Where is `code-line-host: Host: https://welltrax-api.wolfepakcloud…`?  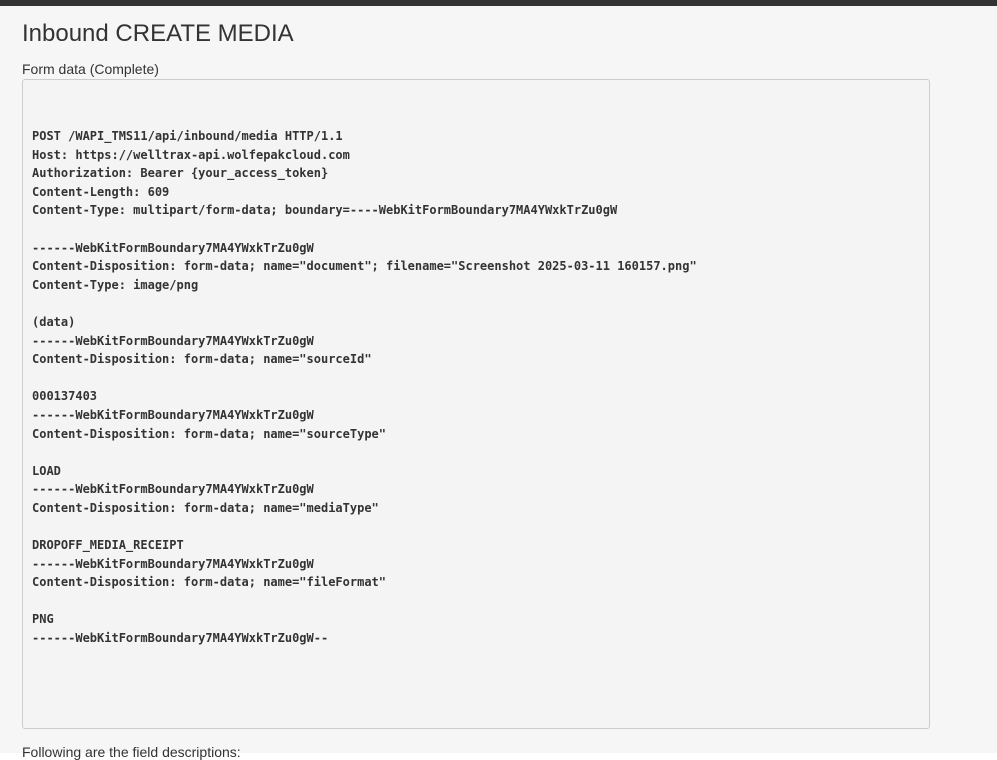
code-line-host: Host: https://welltrax-api.wolfepakcloud… is located at coordinates (191, 154).